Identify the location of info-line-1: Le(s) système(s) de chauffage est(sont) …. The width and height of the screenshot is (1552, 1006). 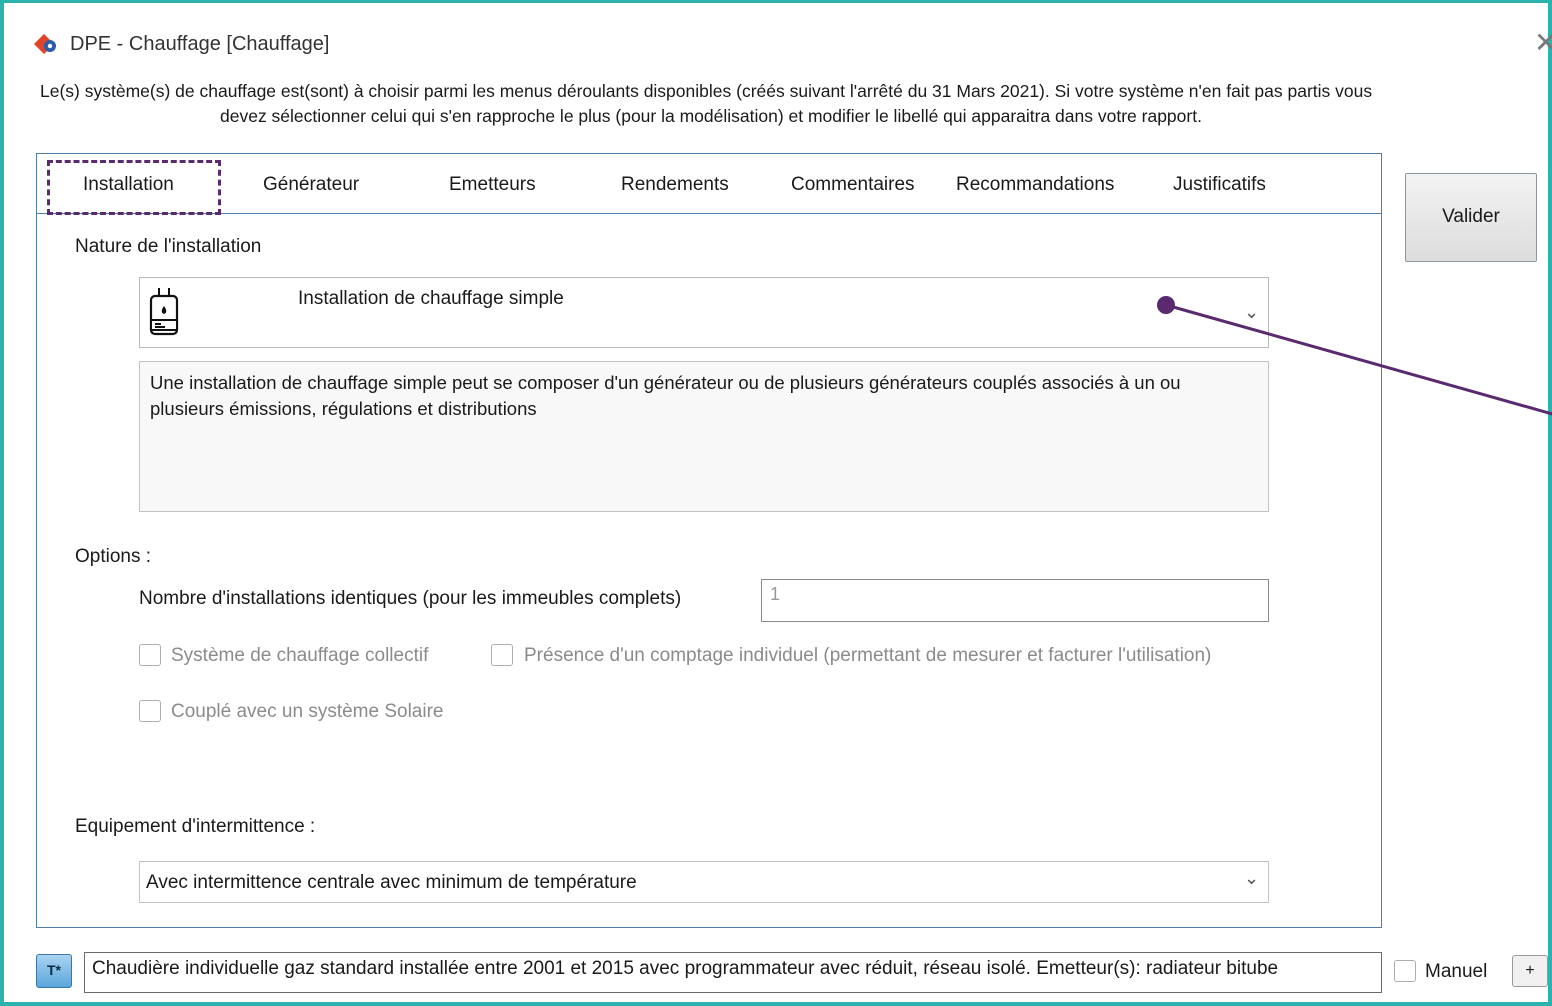
(706, 91).